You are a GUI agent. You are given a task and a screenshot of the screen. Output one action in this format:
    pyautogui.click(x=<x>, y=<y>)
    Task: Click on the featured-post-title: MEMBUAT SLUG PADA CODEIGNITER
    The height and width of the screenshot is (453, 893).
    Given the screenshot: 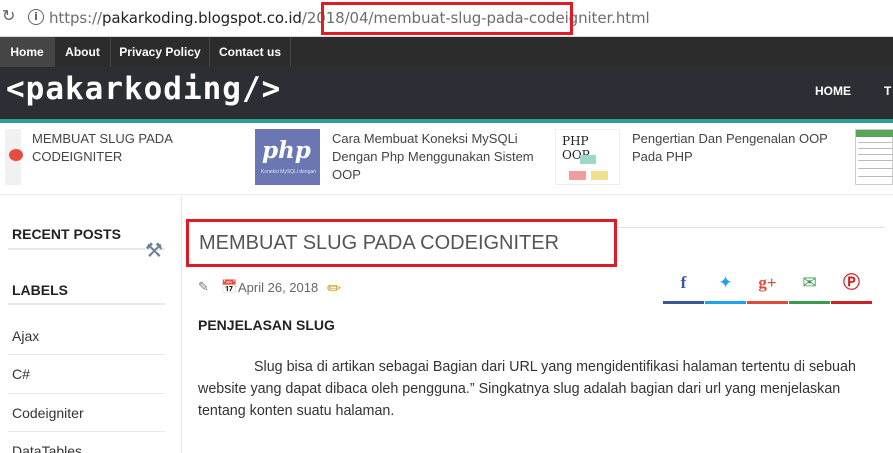 What is the action you would take?
    pyautogui.click(x=122, y=148)
    